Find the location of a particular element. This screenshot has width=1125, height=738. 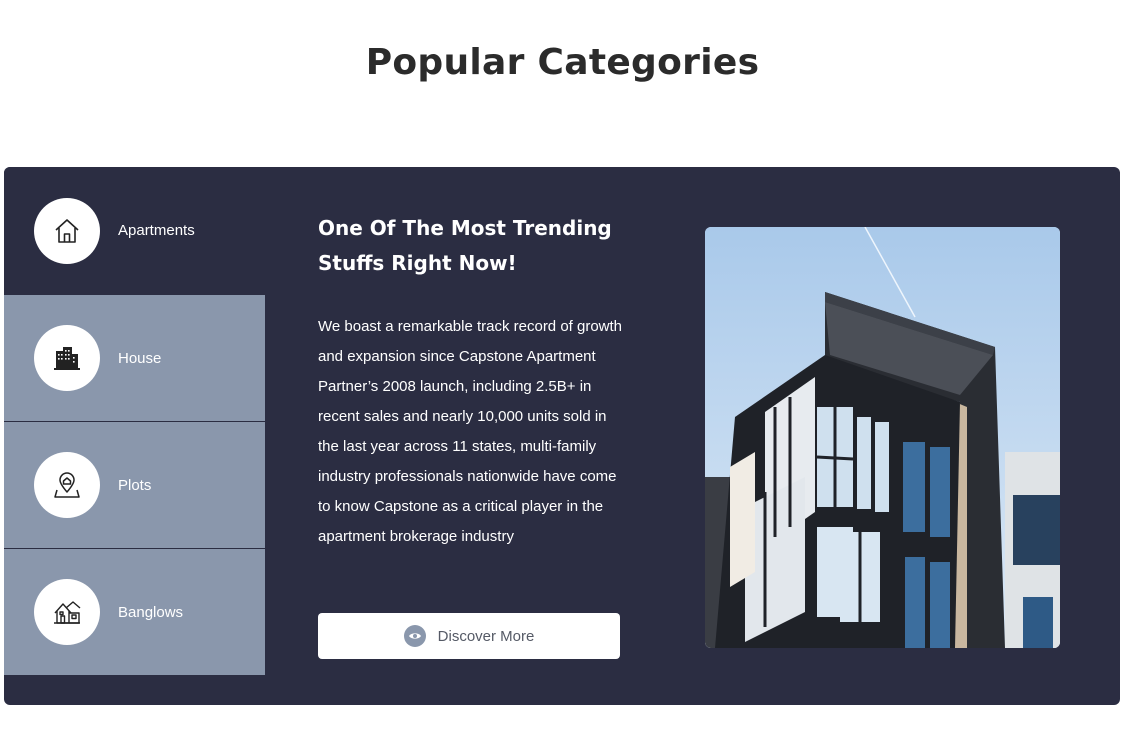

category-item-apartments: Apartments is located at coordinates (134, 230).